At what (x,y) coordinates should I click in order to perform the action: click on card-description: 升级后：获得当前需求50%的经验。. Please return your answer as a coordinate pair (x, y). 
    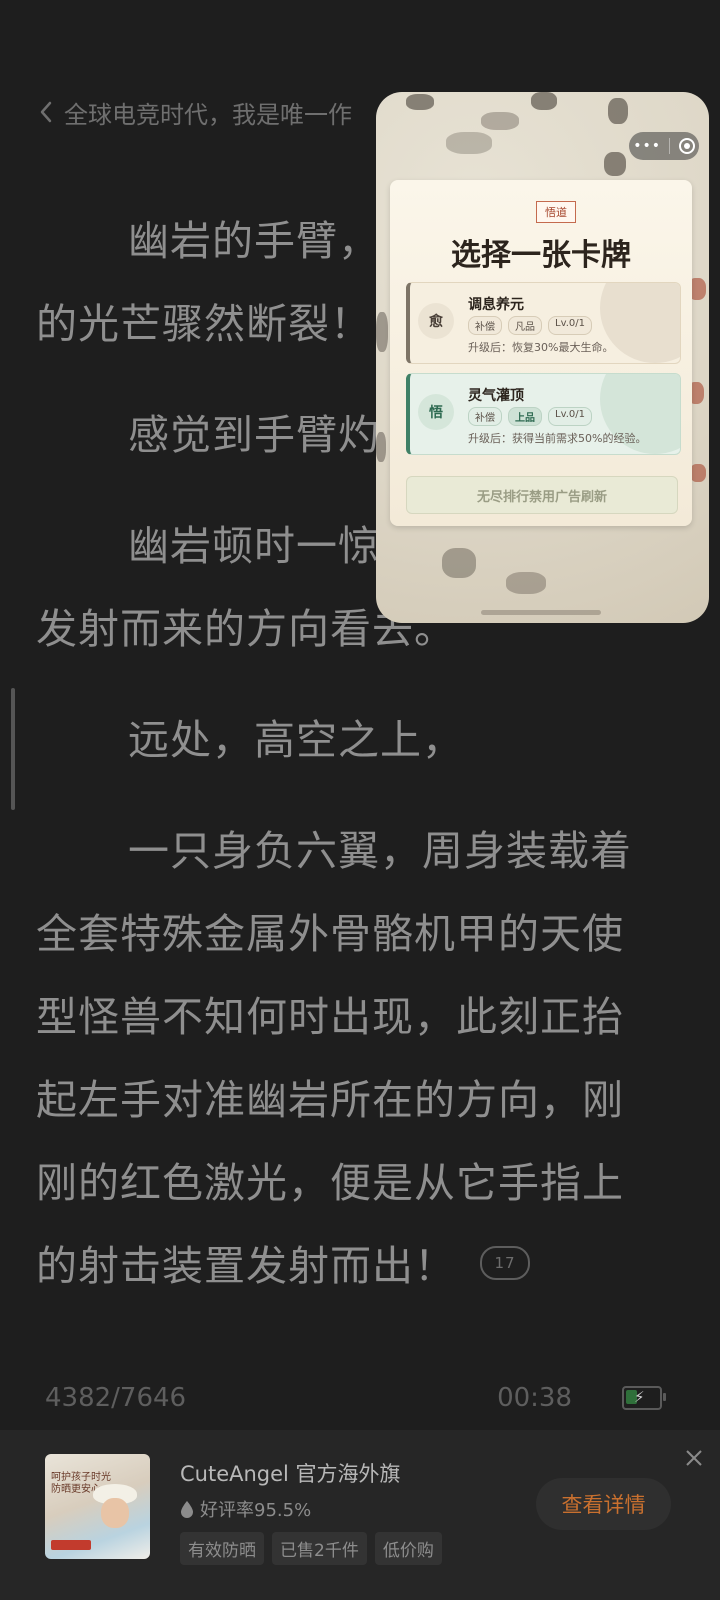
    Looking at the image, I should click on (557, 438).